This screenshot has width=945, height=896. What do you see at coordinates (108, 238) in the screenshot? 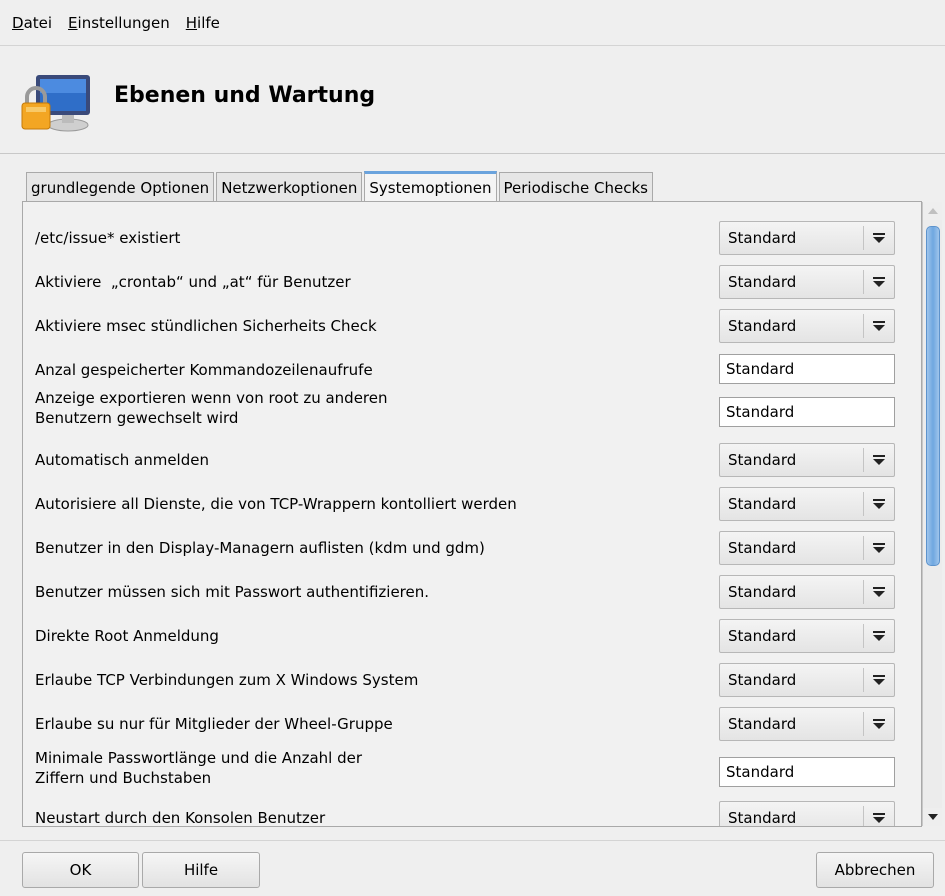
I see `option-label: /etc/issue* existiert` at bounding box center [108, 238].